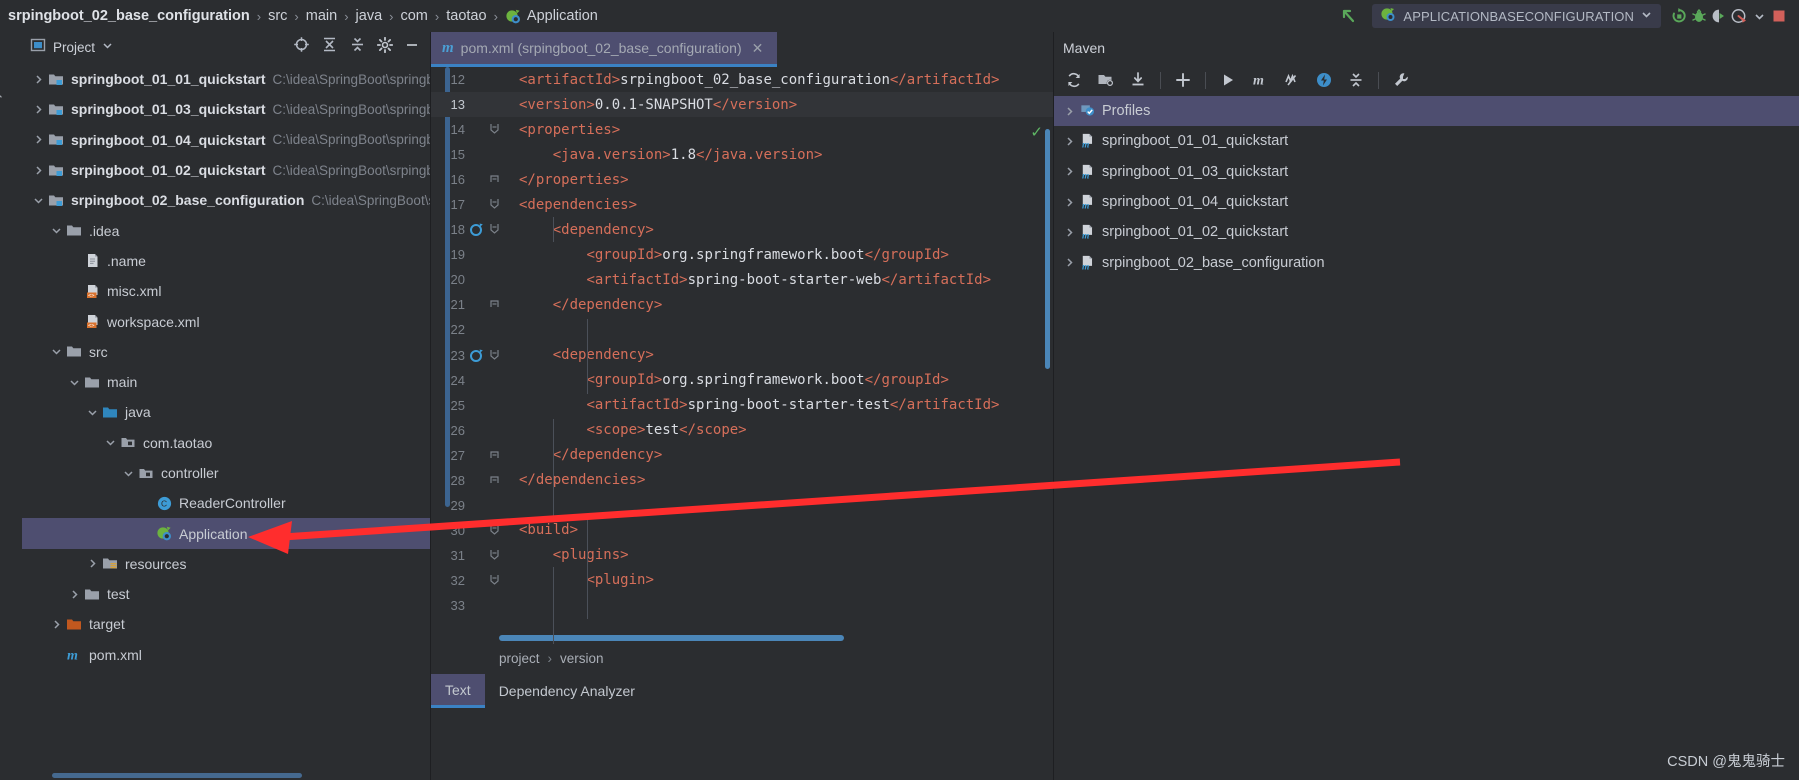 This screenshot has width=1799, height=780. I want to click on code-line: 15 <java.version>1.8</java.version>, so click(742, 154).